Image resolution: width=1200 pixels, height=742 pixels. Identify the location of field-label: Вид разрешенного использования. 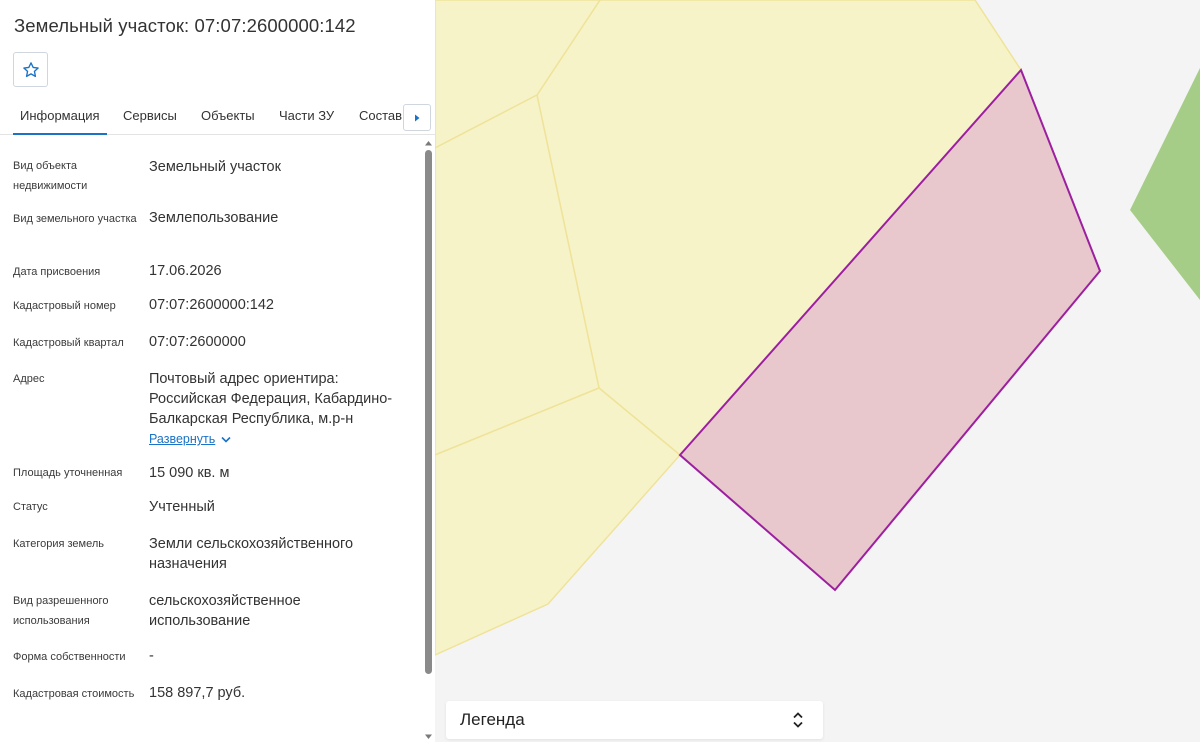
(61, 611).